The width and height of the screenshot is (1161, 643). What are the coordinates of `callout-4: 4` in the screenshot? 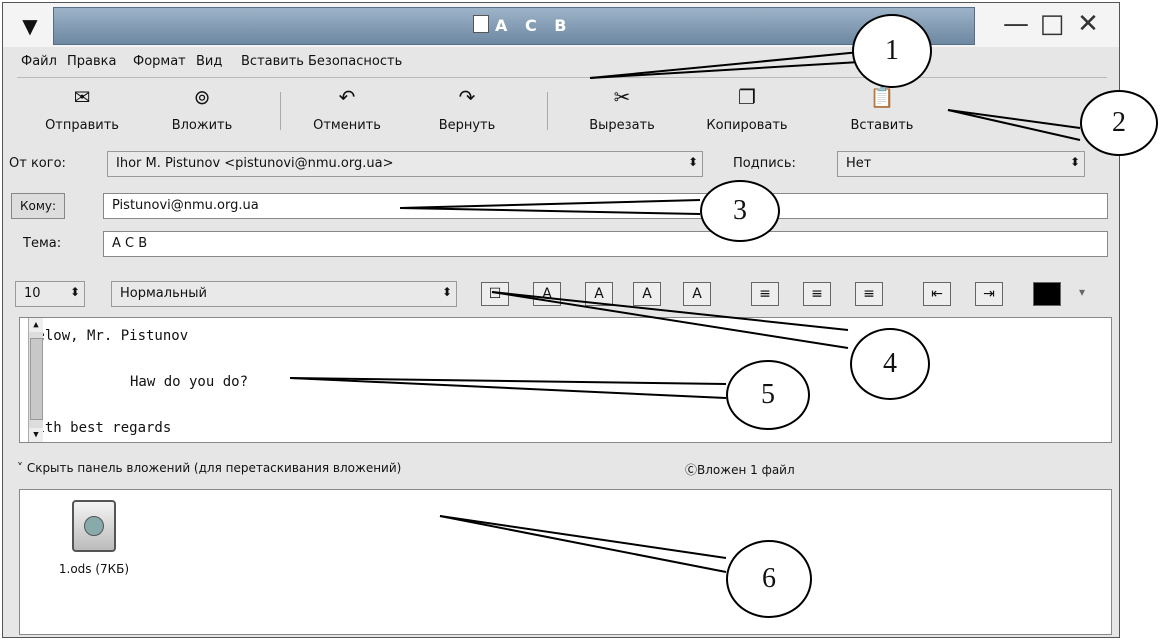 It's located at (890, 364).